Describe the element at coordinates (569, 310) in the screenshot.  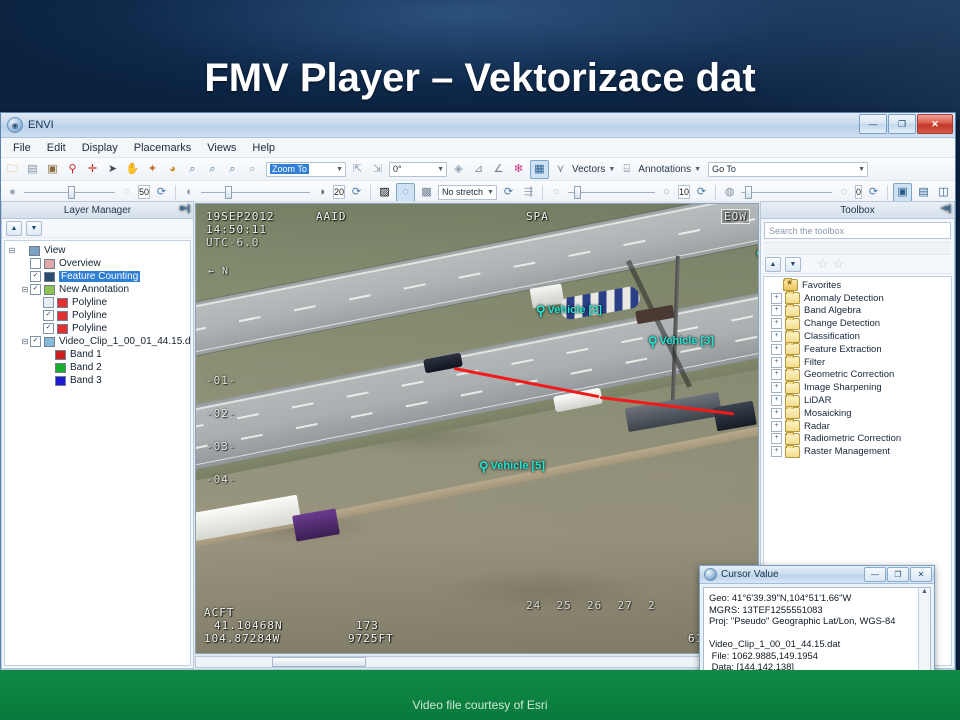
I see `vehicle-annotation: ⚲ Vehicle [2]` at that location.